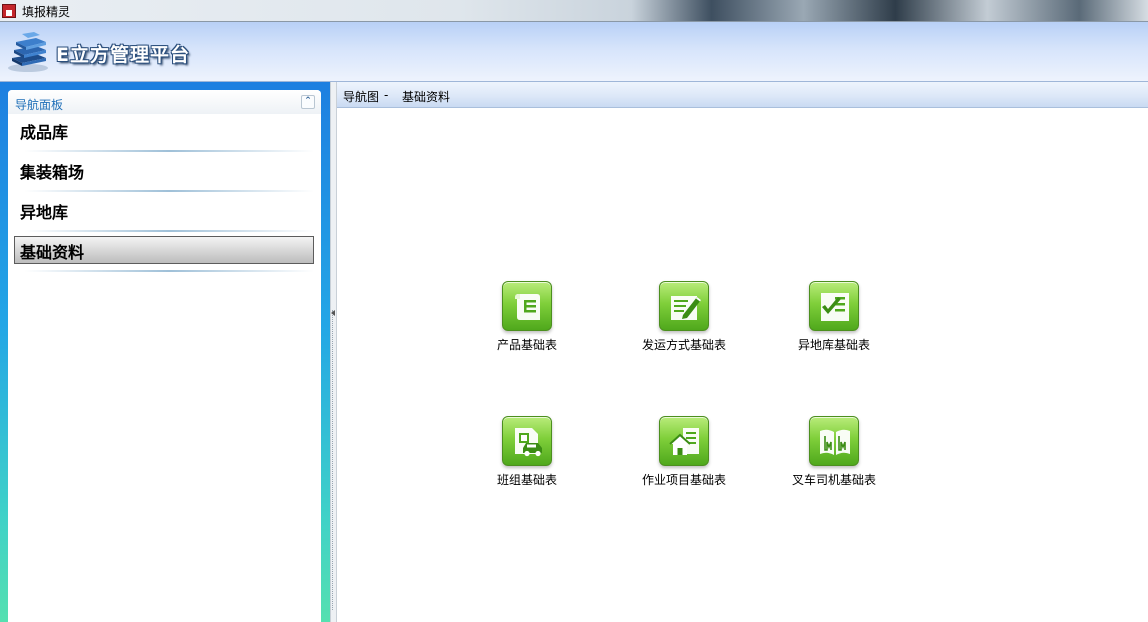 The width and height of the screenshot is (1148, 622). I want to click on brand-title: E立方管理平台, so click(123, 55).